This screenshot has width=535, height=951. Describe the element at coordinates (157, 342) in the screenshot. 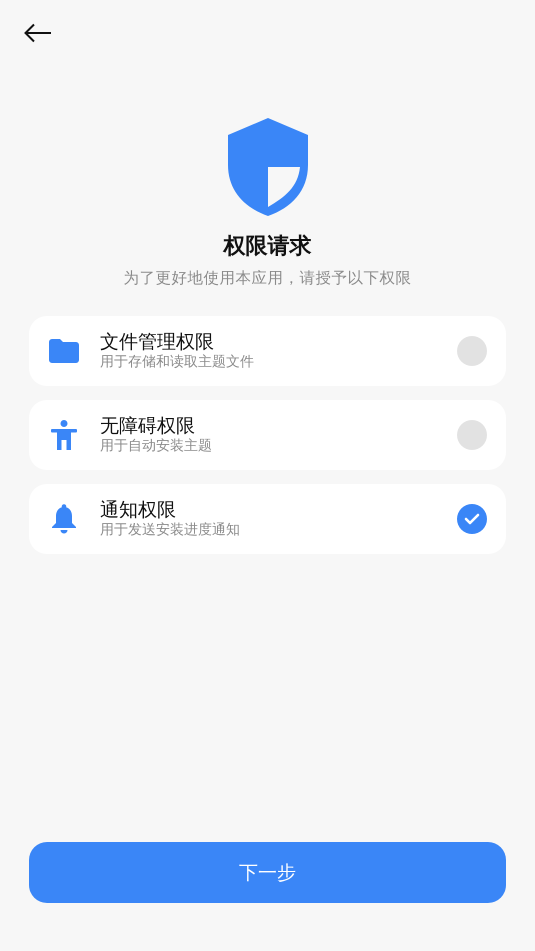

I see `permission-name: 文件管理权限` at that location.